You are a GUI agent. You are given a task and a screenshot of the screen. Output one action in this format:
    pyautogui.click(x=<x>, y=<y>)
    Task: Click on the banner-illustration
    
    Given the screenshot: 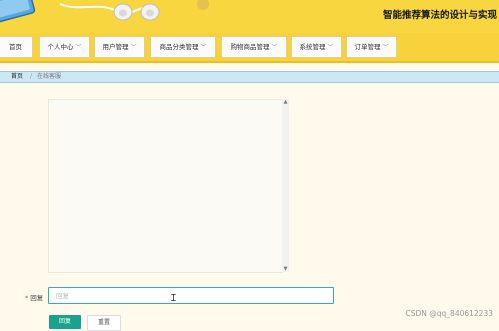 What is the action you would take?
    pyautogui.click(x=120, y=16)
    